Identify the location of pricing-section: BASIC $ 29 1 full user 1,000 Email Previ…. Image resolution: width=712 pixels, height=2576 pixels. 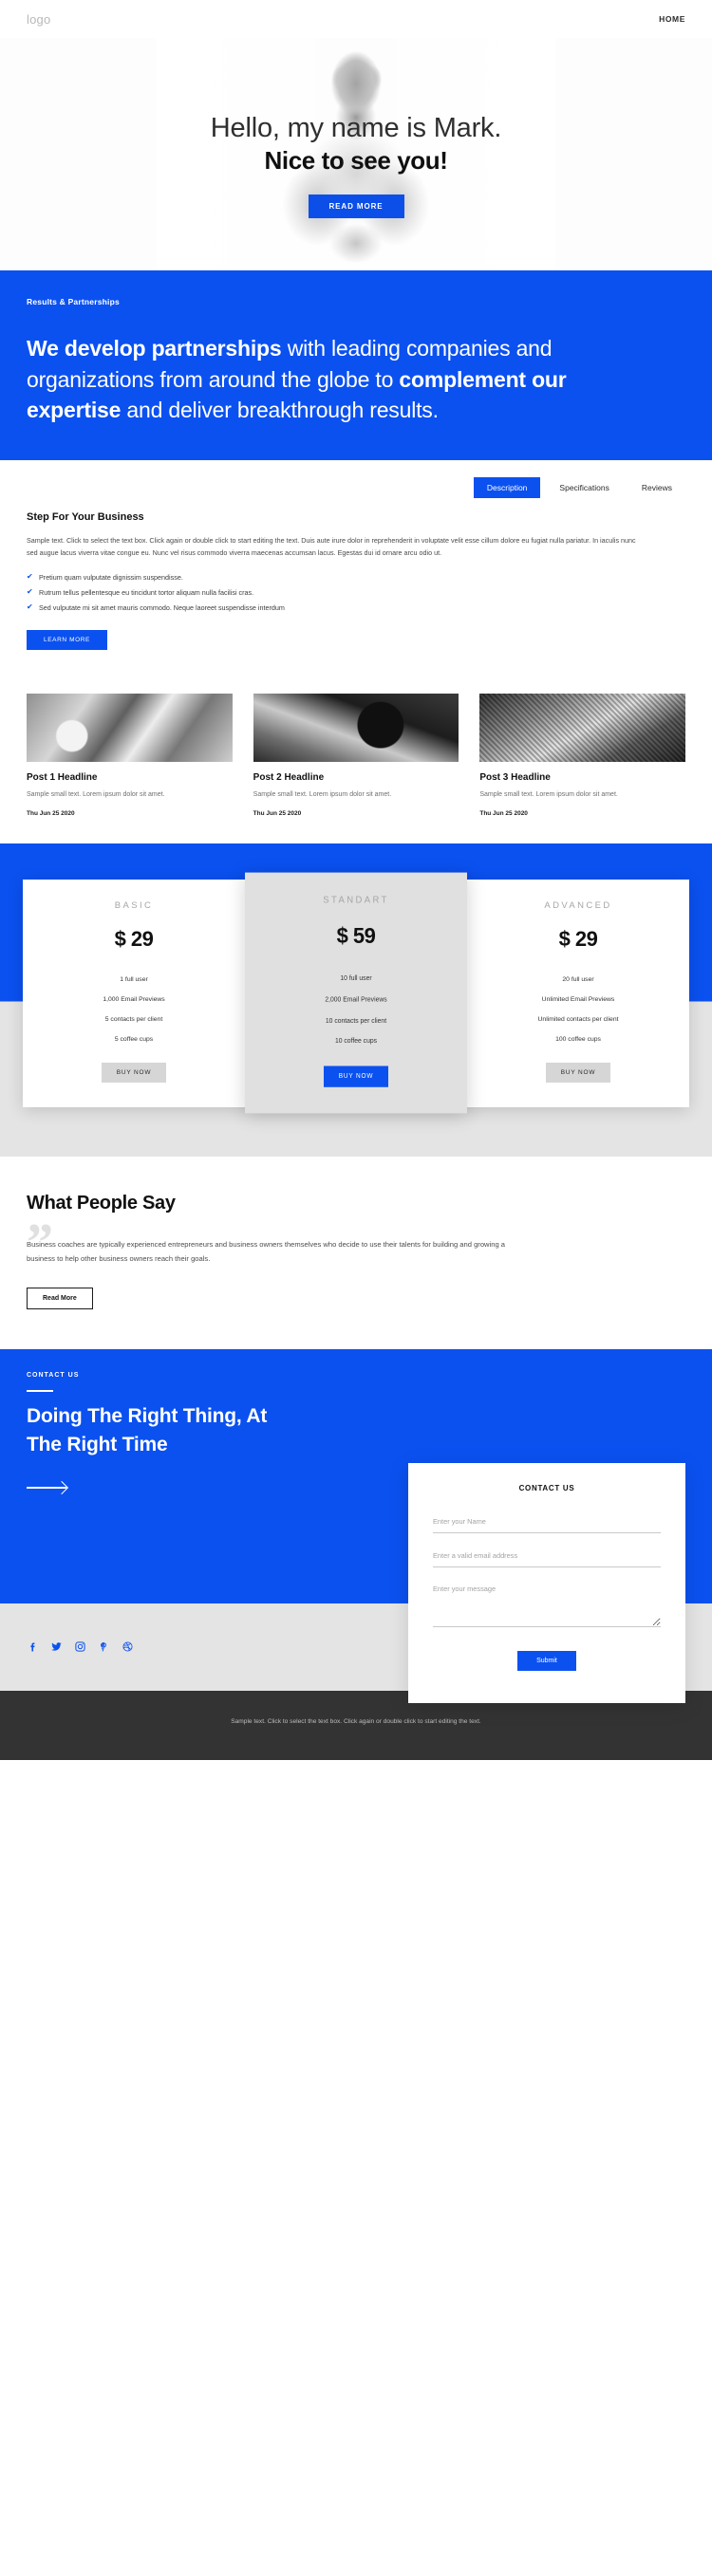
(356, 1000).